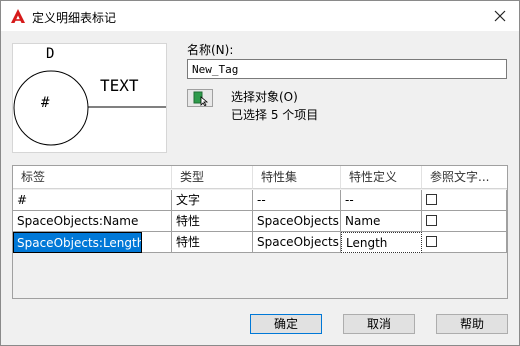 The height and width of the screenshot is (346, 520). What do you see at coordinates (379, 324) in the screenshot?
I see `cancel-button: 取消` at bounding box center [379, 324].